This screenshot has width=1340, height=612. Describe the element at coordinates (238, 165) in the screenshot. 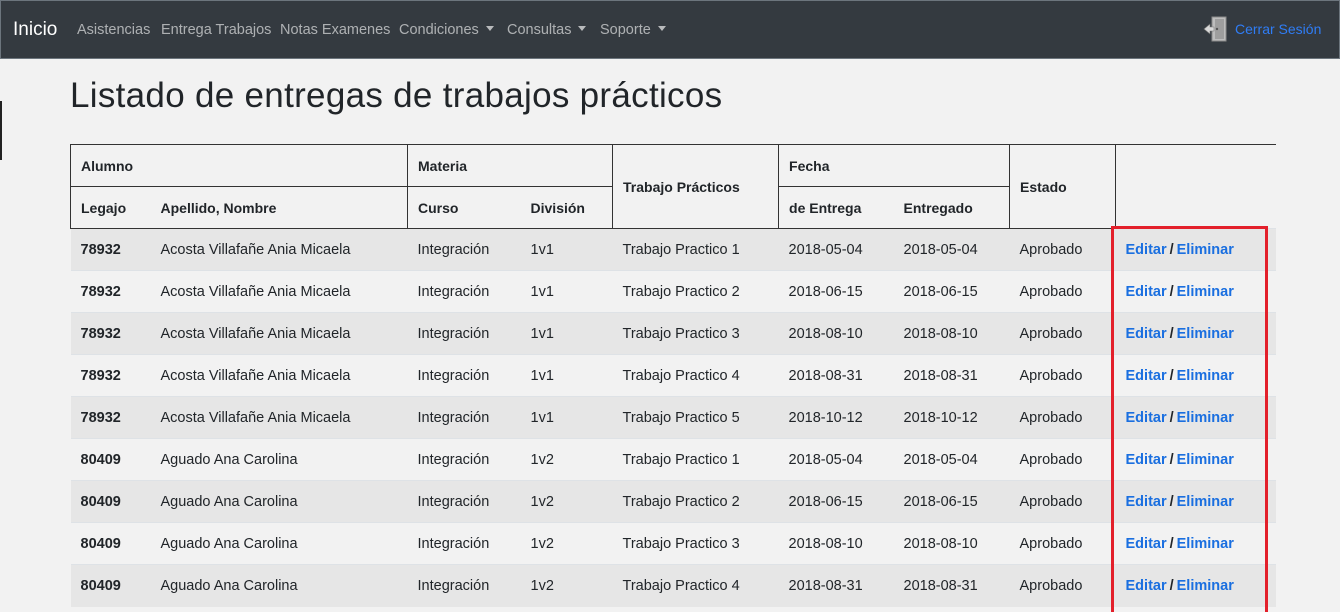

I see `header-alumno: Alumno` at that location.